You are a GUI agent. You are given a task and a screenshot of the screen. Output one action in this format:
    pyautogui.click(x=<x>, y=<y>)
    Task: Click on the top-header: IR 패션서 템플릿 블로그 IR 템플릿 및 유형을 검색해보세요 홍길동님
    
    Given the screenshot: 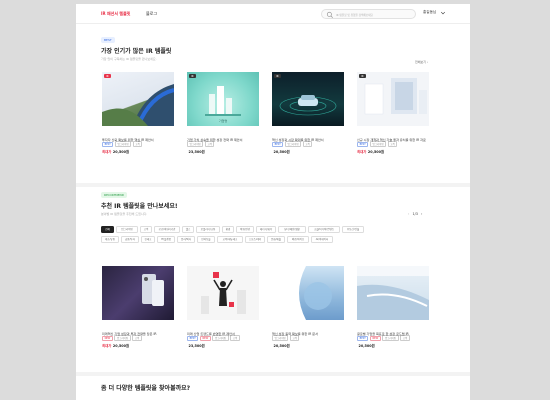 What is the action you would take?
    pyautogui.click(x=273, y=14)
    